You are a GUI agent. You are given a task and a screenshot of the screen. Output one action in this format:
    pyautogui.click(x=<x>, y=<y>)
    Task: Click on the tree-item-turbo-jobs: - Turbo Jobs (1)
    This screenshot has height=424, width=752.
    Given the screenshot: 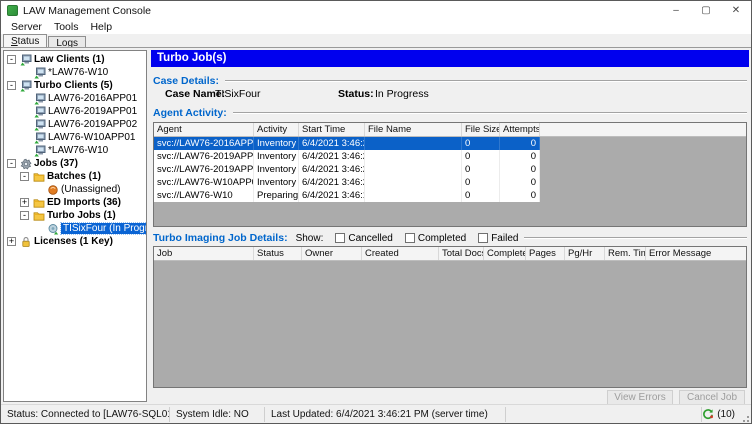 What is the action you would take?
    pyautogui.click(x=75, y=215)
    